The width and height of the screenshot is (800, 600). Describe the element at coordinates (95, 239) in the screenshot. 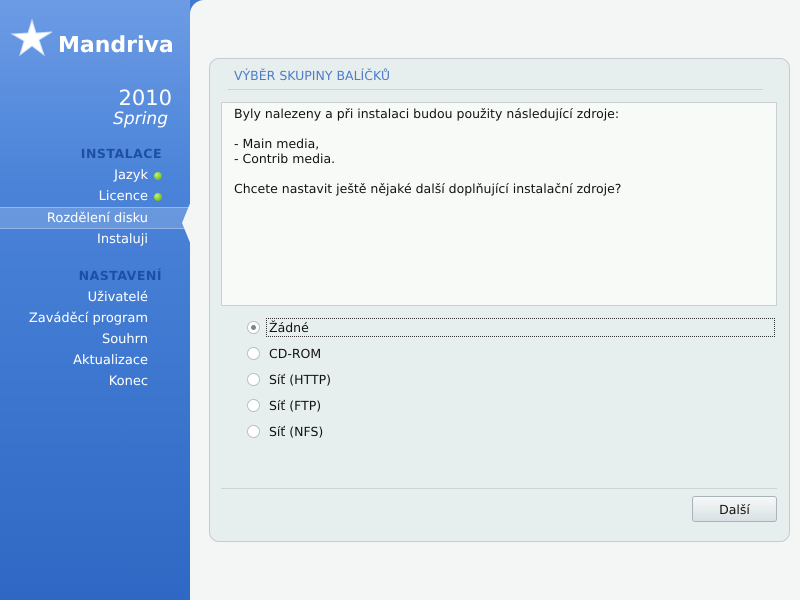

I see `sidebar-item: Instaluji` at that location.